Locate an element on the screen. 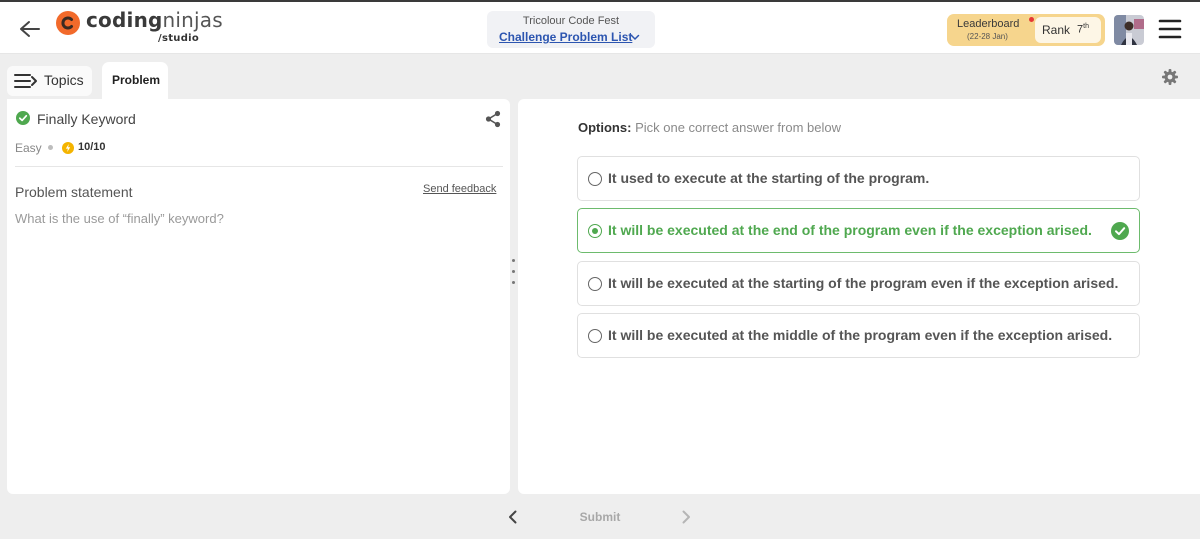 The width and height of the screenshot is (1200, 539). notification-dot is located at coordinates (1031, 19).